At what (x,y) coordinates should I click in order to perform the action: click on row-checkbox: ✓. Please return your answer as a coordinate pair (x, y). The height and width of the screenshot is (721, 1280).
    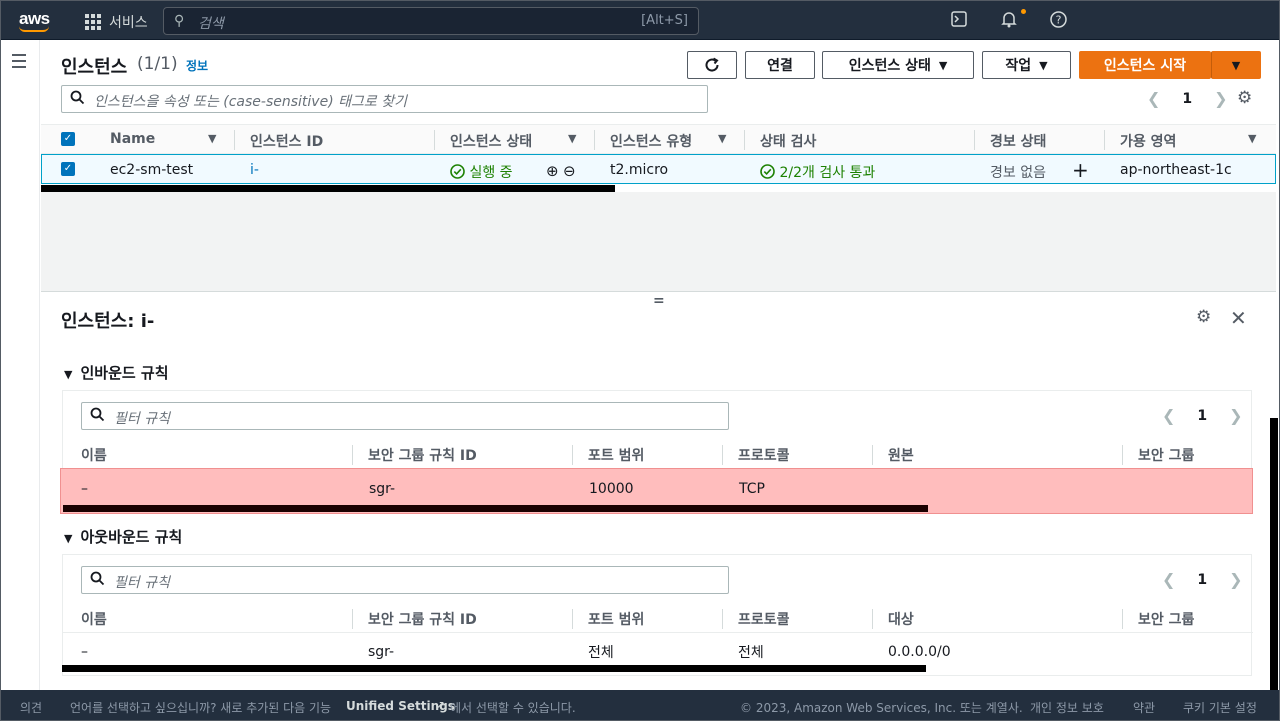
    Looking at the image, I should click on (68, 169).